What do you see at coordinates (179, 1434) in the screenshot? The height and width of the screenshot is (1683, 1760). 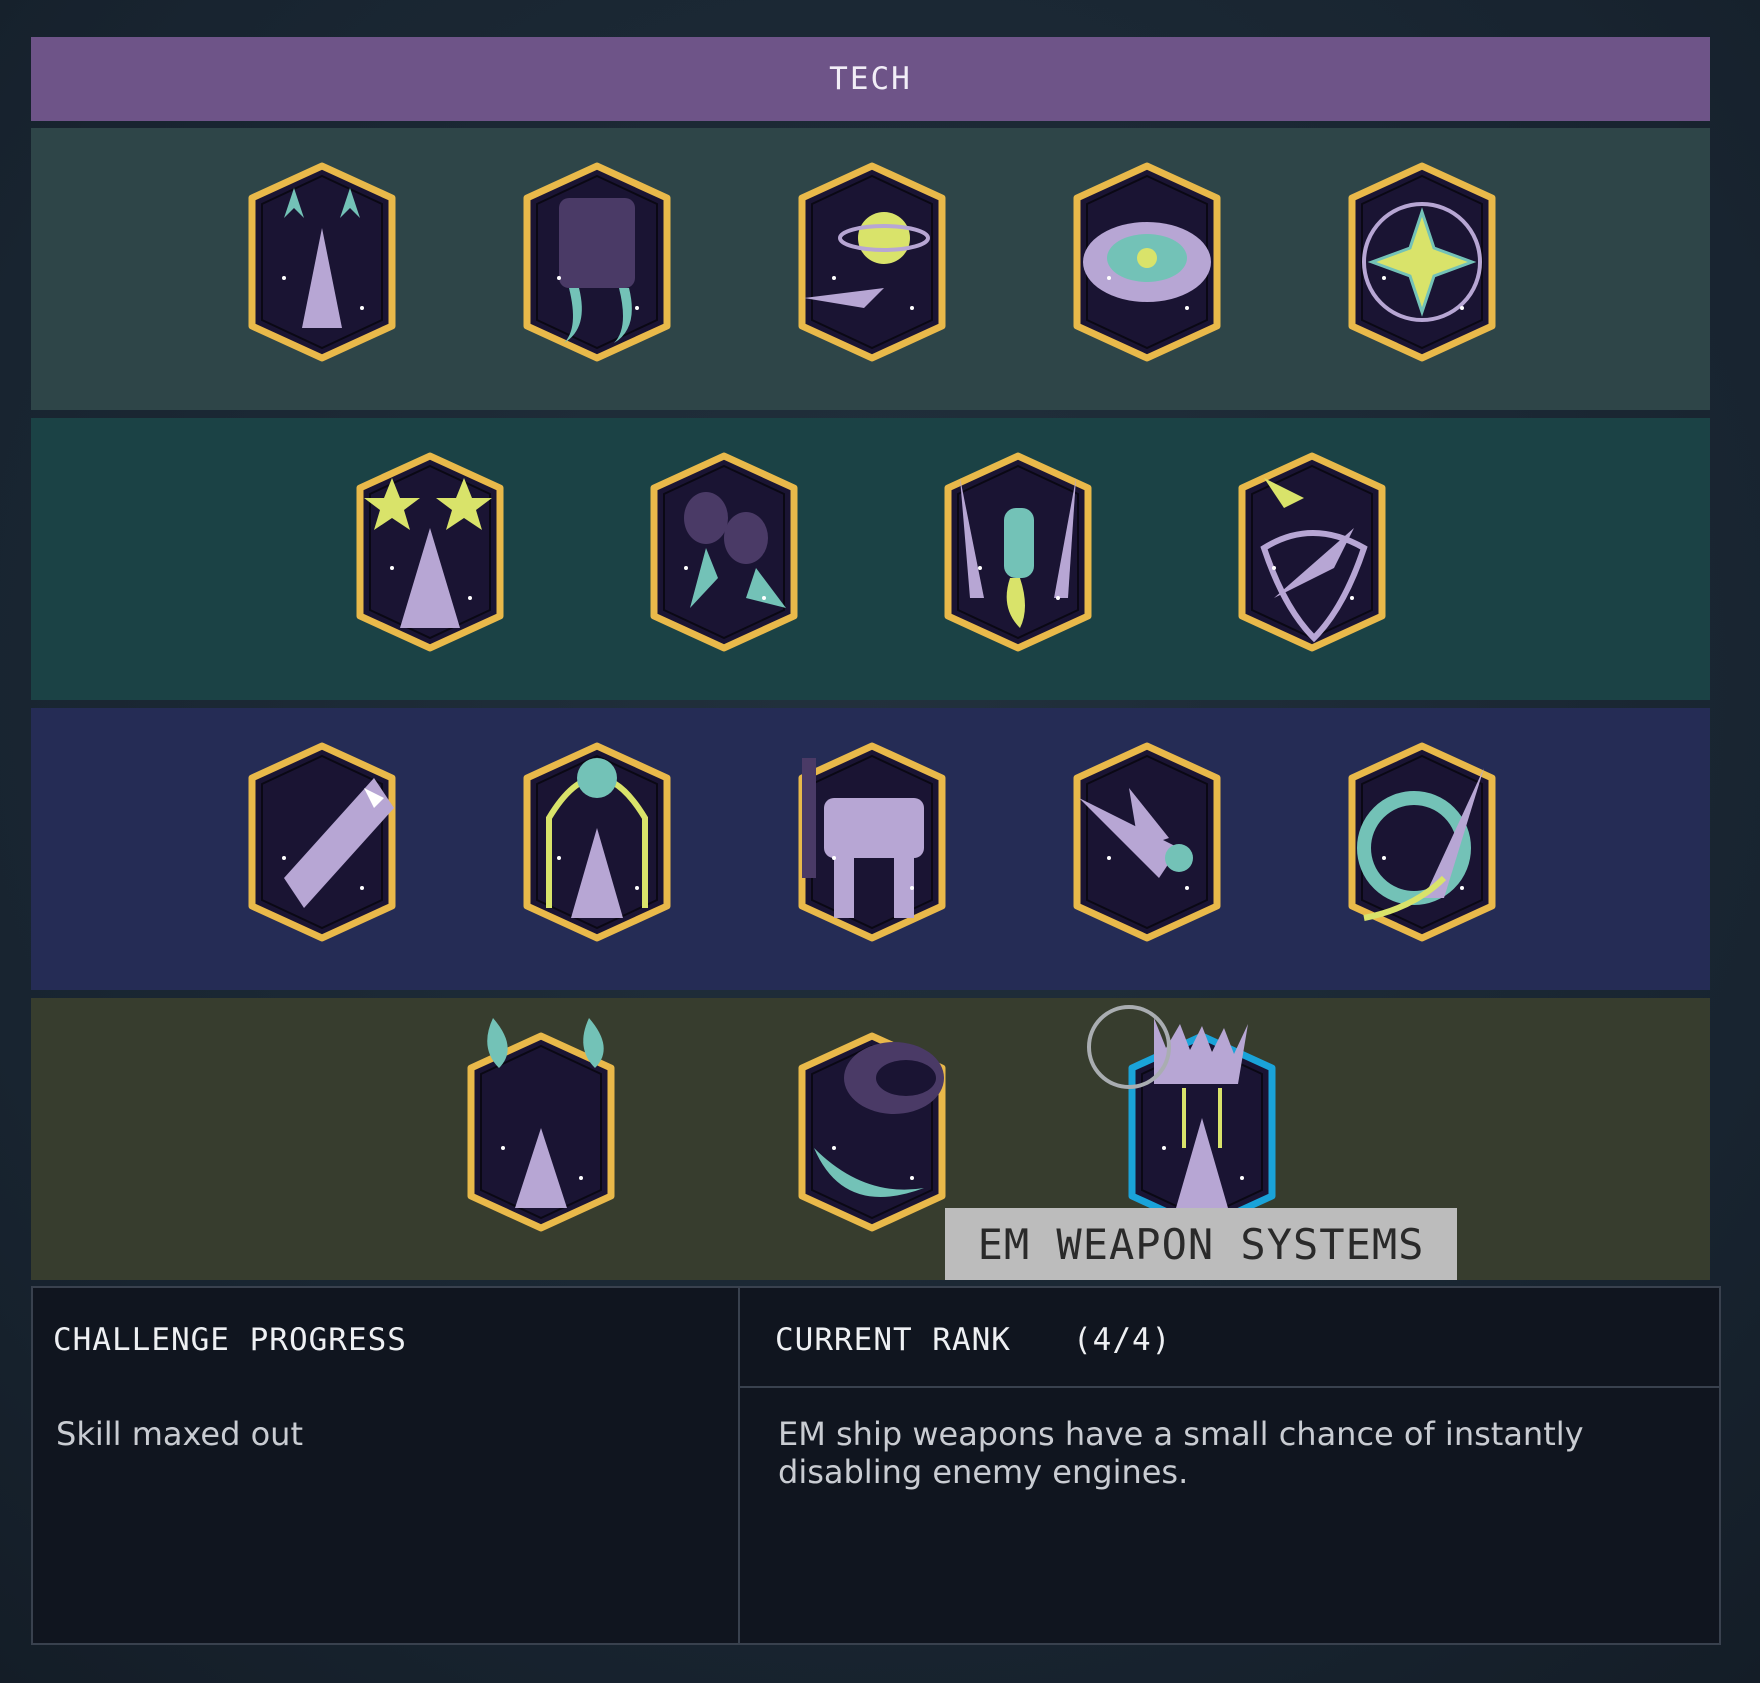 I see `challenge-progress-text: Skill maxed out` at bounding box center [179, 1434].